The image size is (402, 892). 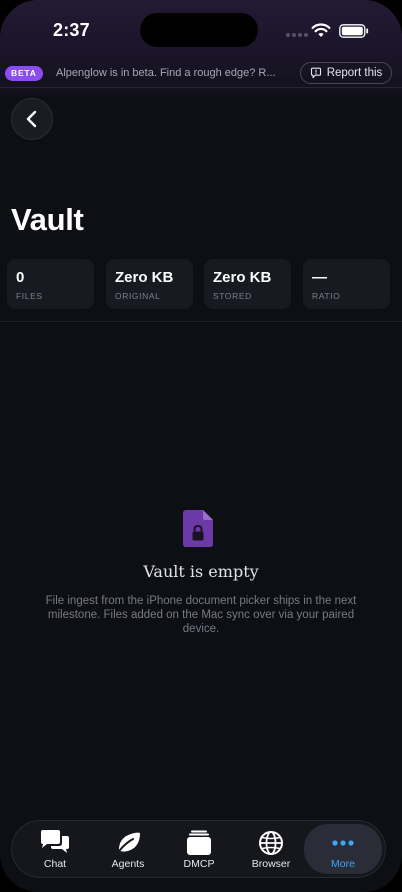 What do you see at coordinates (29, 296) in the screenshot?
I see `stat-label: FILES` at bounding box center [29, 296].